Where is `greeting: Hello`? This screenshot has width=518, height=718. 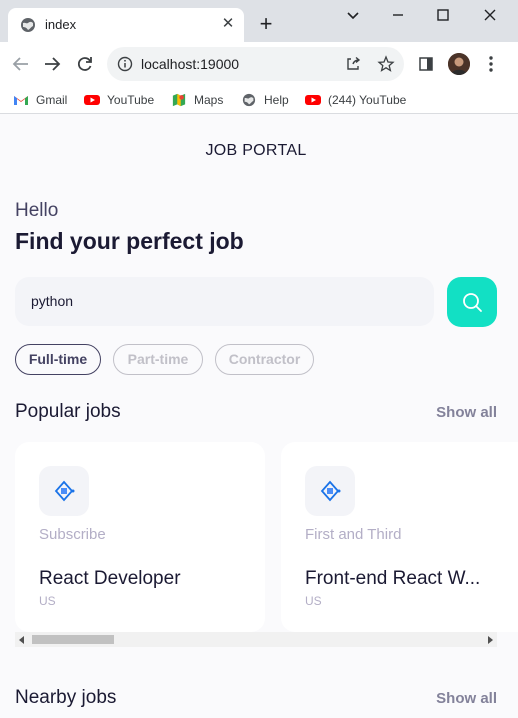
greeting: Hello is located at coordinates (37, 210).